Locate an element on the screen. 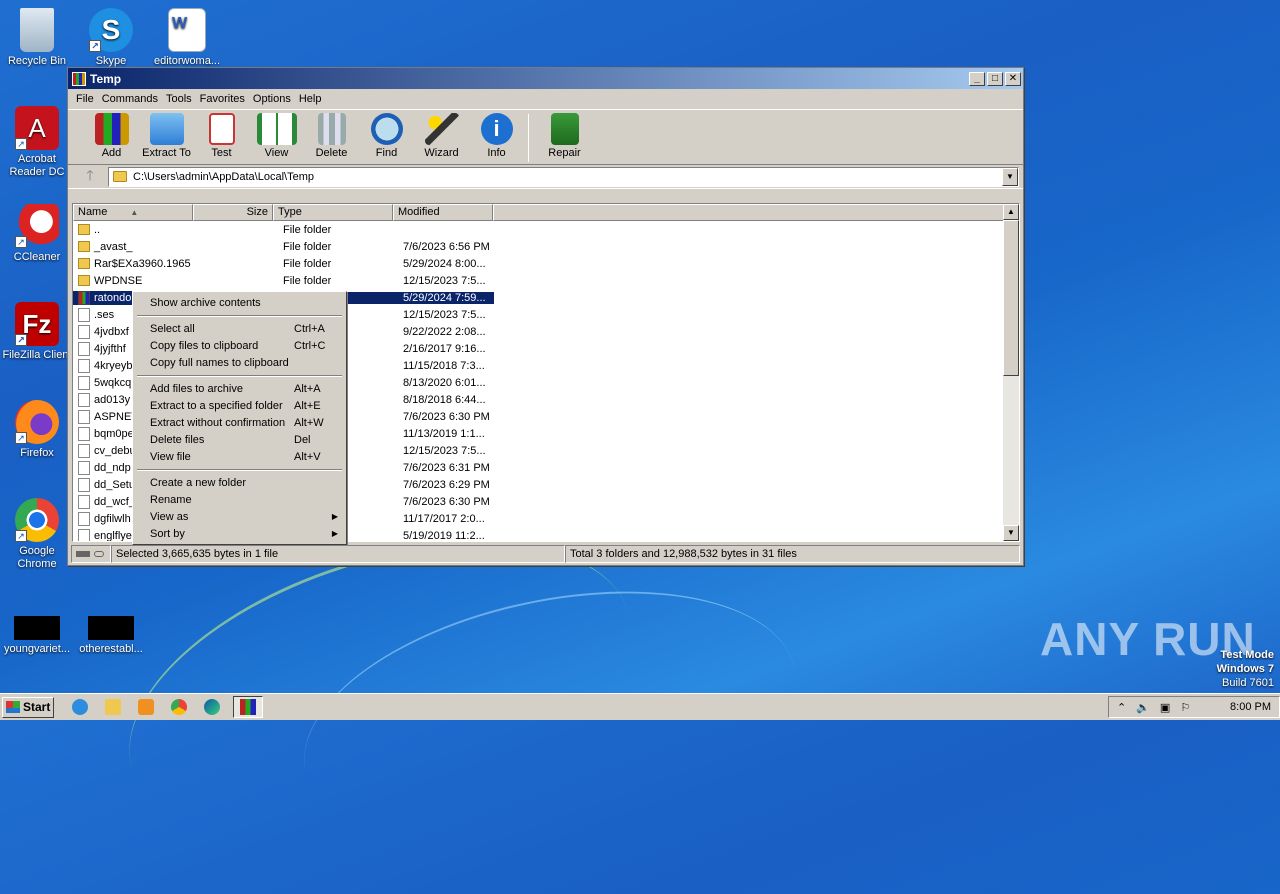 The width and height of the screenshot is (1280, 894). column-type: Type is located at coordinates (333, 212).